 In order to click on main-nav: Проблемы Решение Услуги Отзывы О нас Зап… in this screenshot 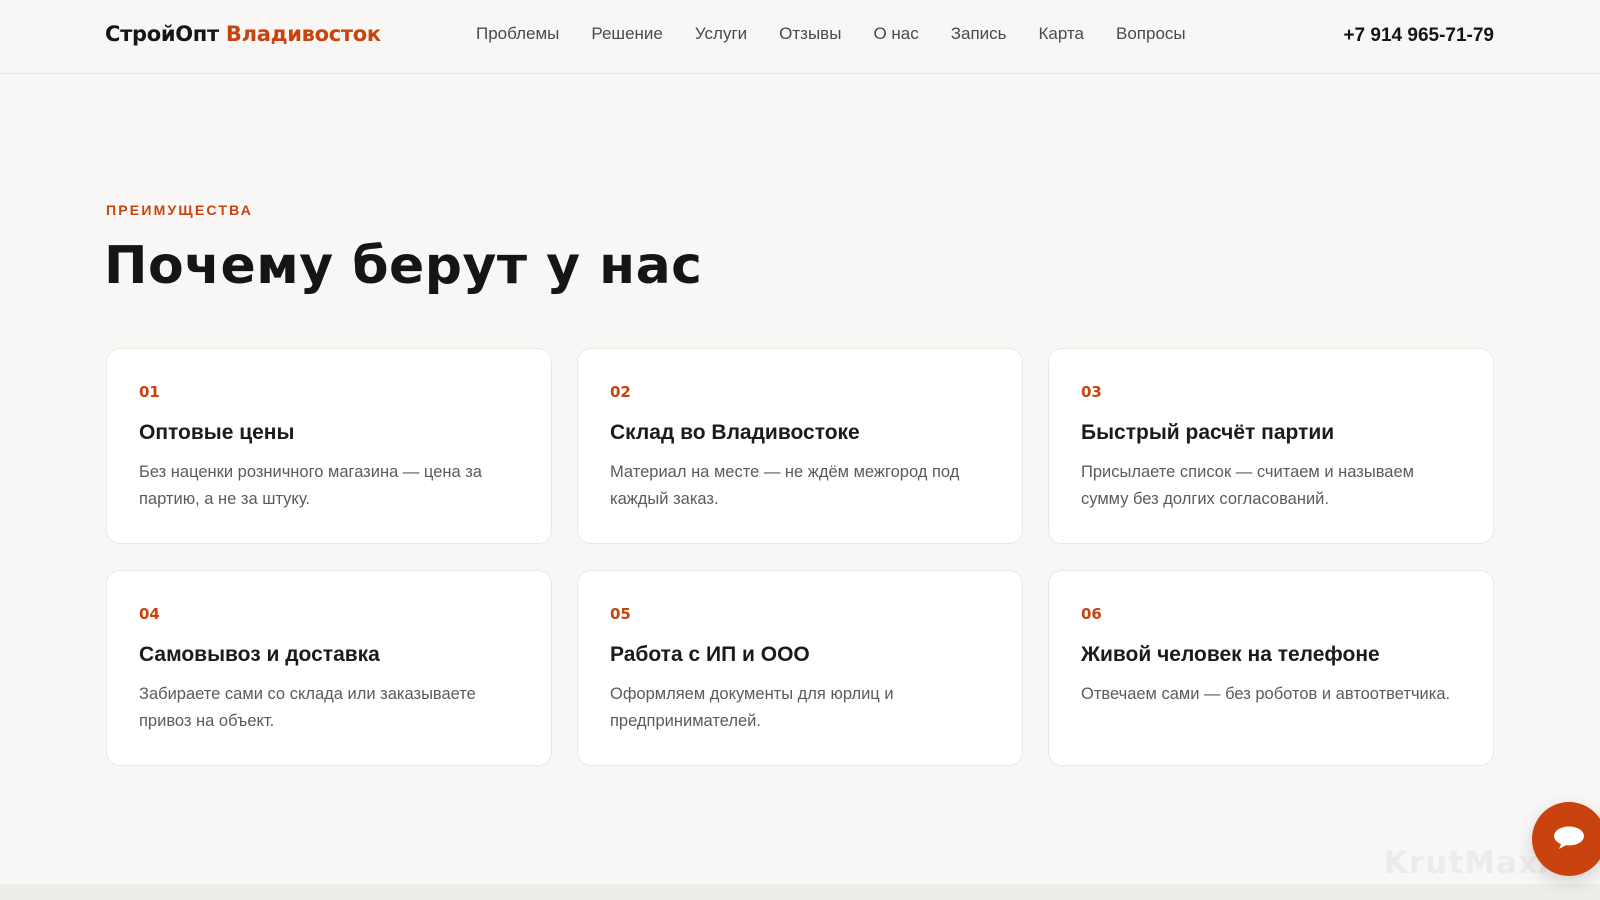, I will do `click(831, 34)`.